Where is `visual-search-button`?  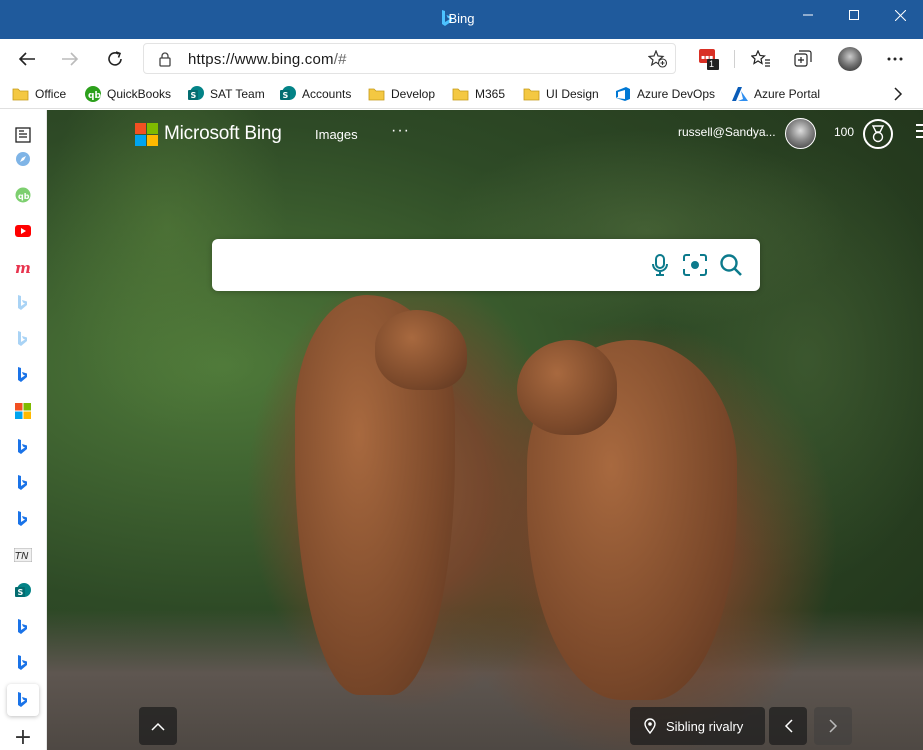
visual-search-button is located at coordinates (695, 265).